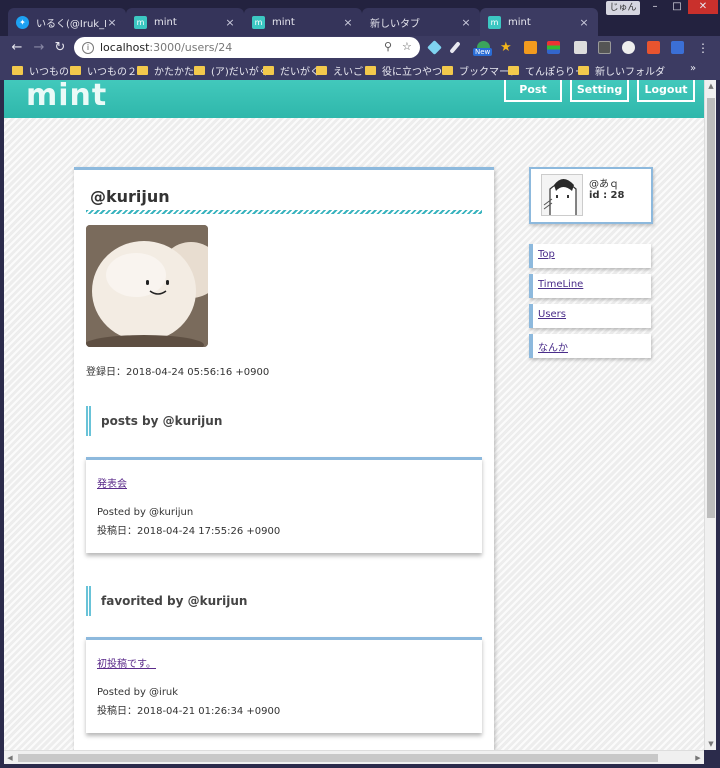 The height and width of the screenshot is (768, 720). I want to click on setting-button: Setting, so click(599, 91).